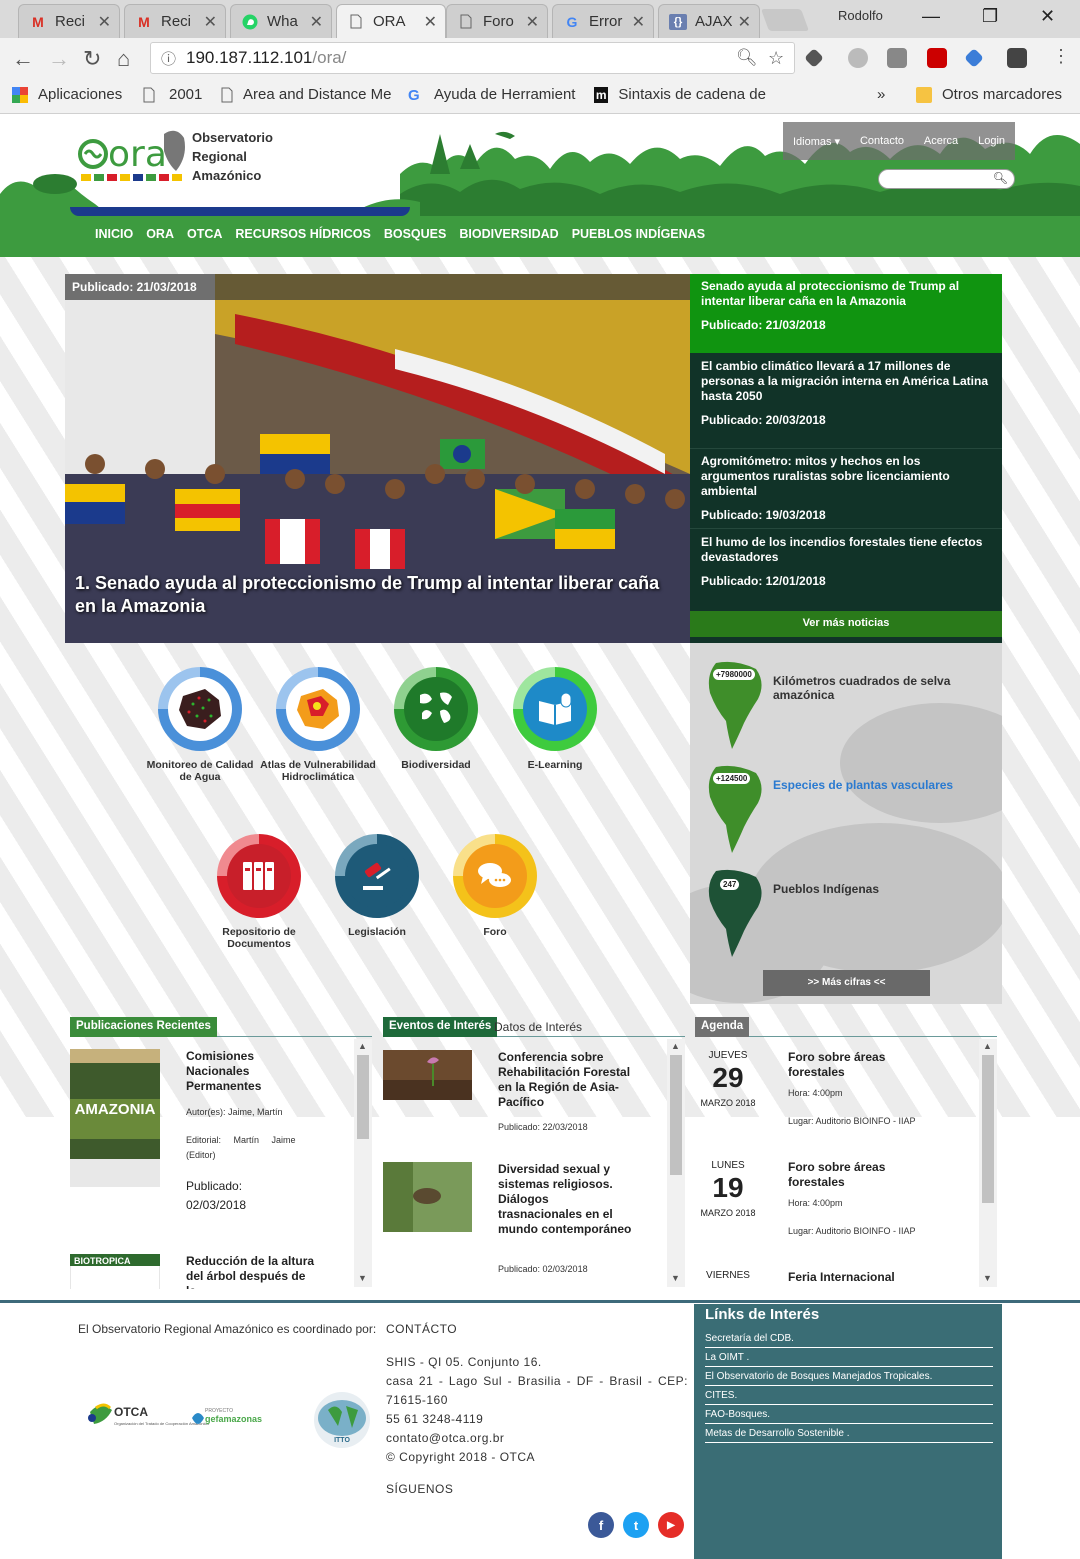 Image resolution: width=1080 pixels, height=1559 pixels. Describe the element at coordinates (858, 58) in the screenshot. I see `skype-extension-icon` at that location.